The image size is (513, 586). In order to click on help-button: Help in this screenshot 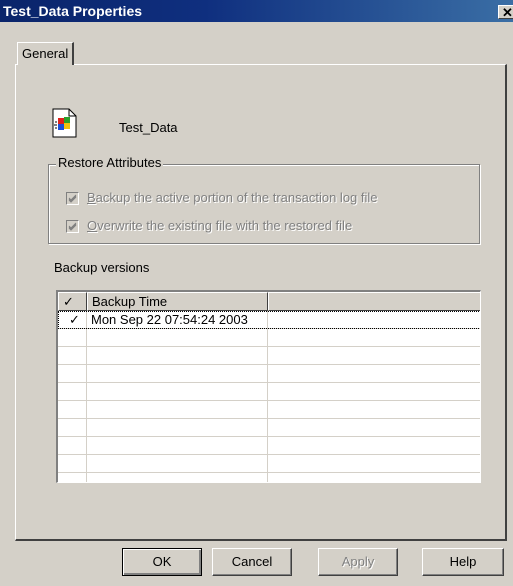, I will do `click(463, 562)`.